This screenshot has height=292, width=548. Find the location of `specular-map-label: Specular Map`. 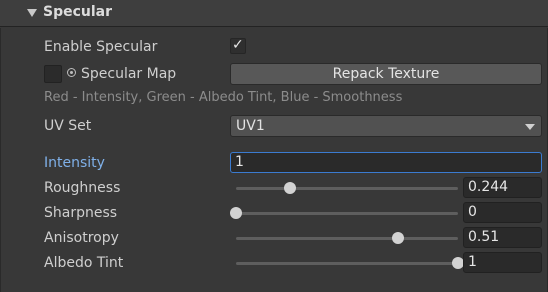

specular-map-label: Specular Map is located at coordinates (129, 74).